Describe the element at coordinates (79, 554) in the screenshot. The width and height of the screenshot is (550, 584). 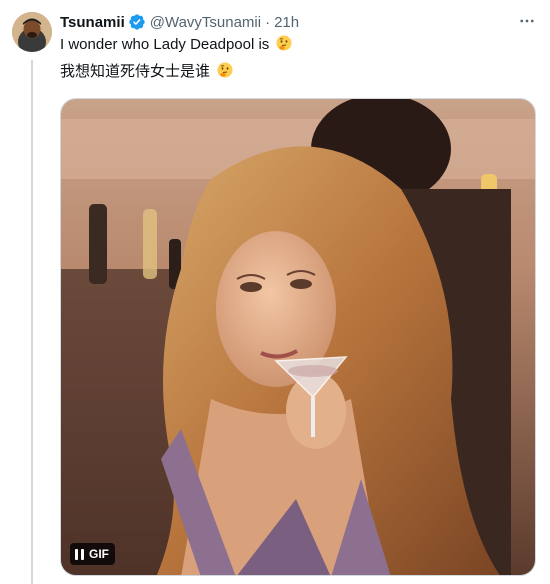
I see `pause-icon` at that location.